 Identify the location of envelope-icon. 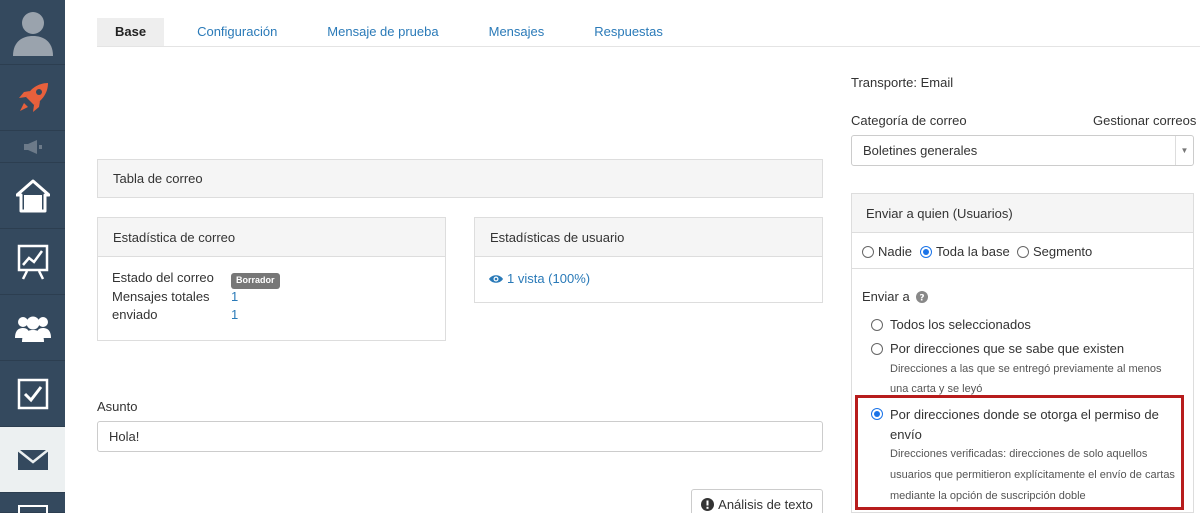
(32, 459).